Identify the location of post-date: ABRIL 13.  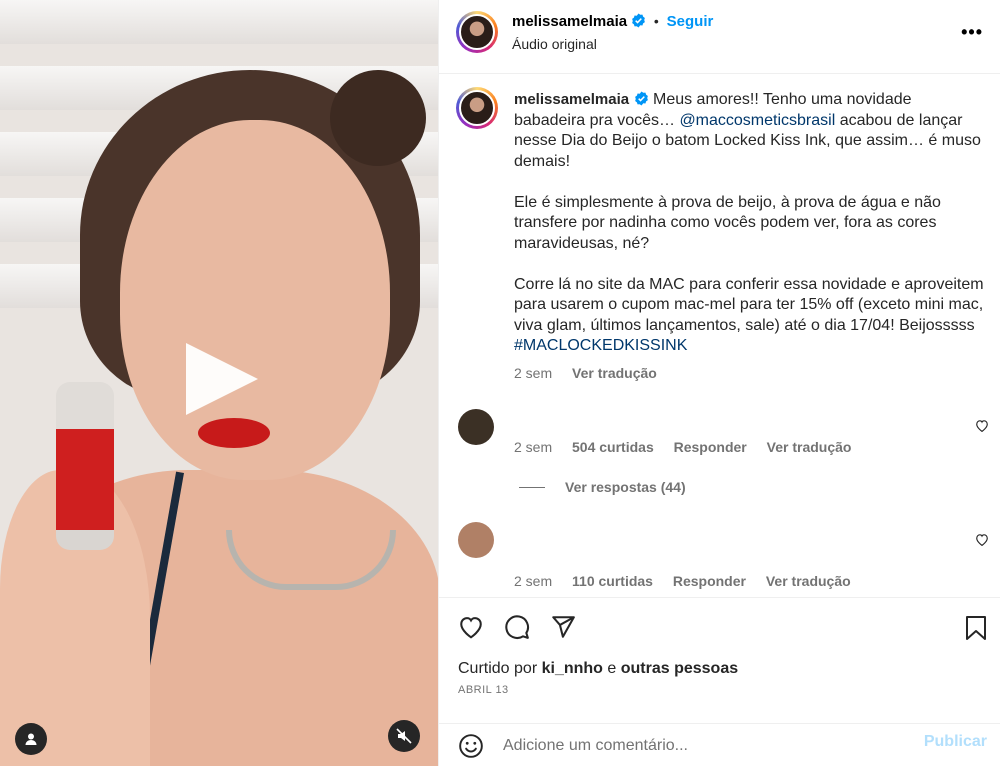
(483, 690).